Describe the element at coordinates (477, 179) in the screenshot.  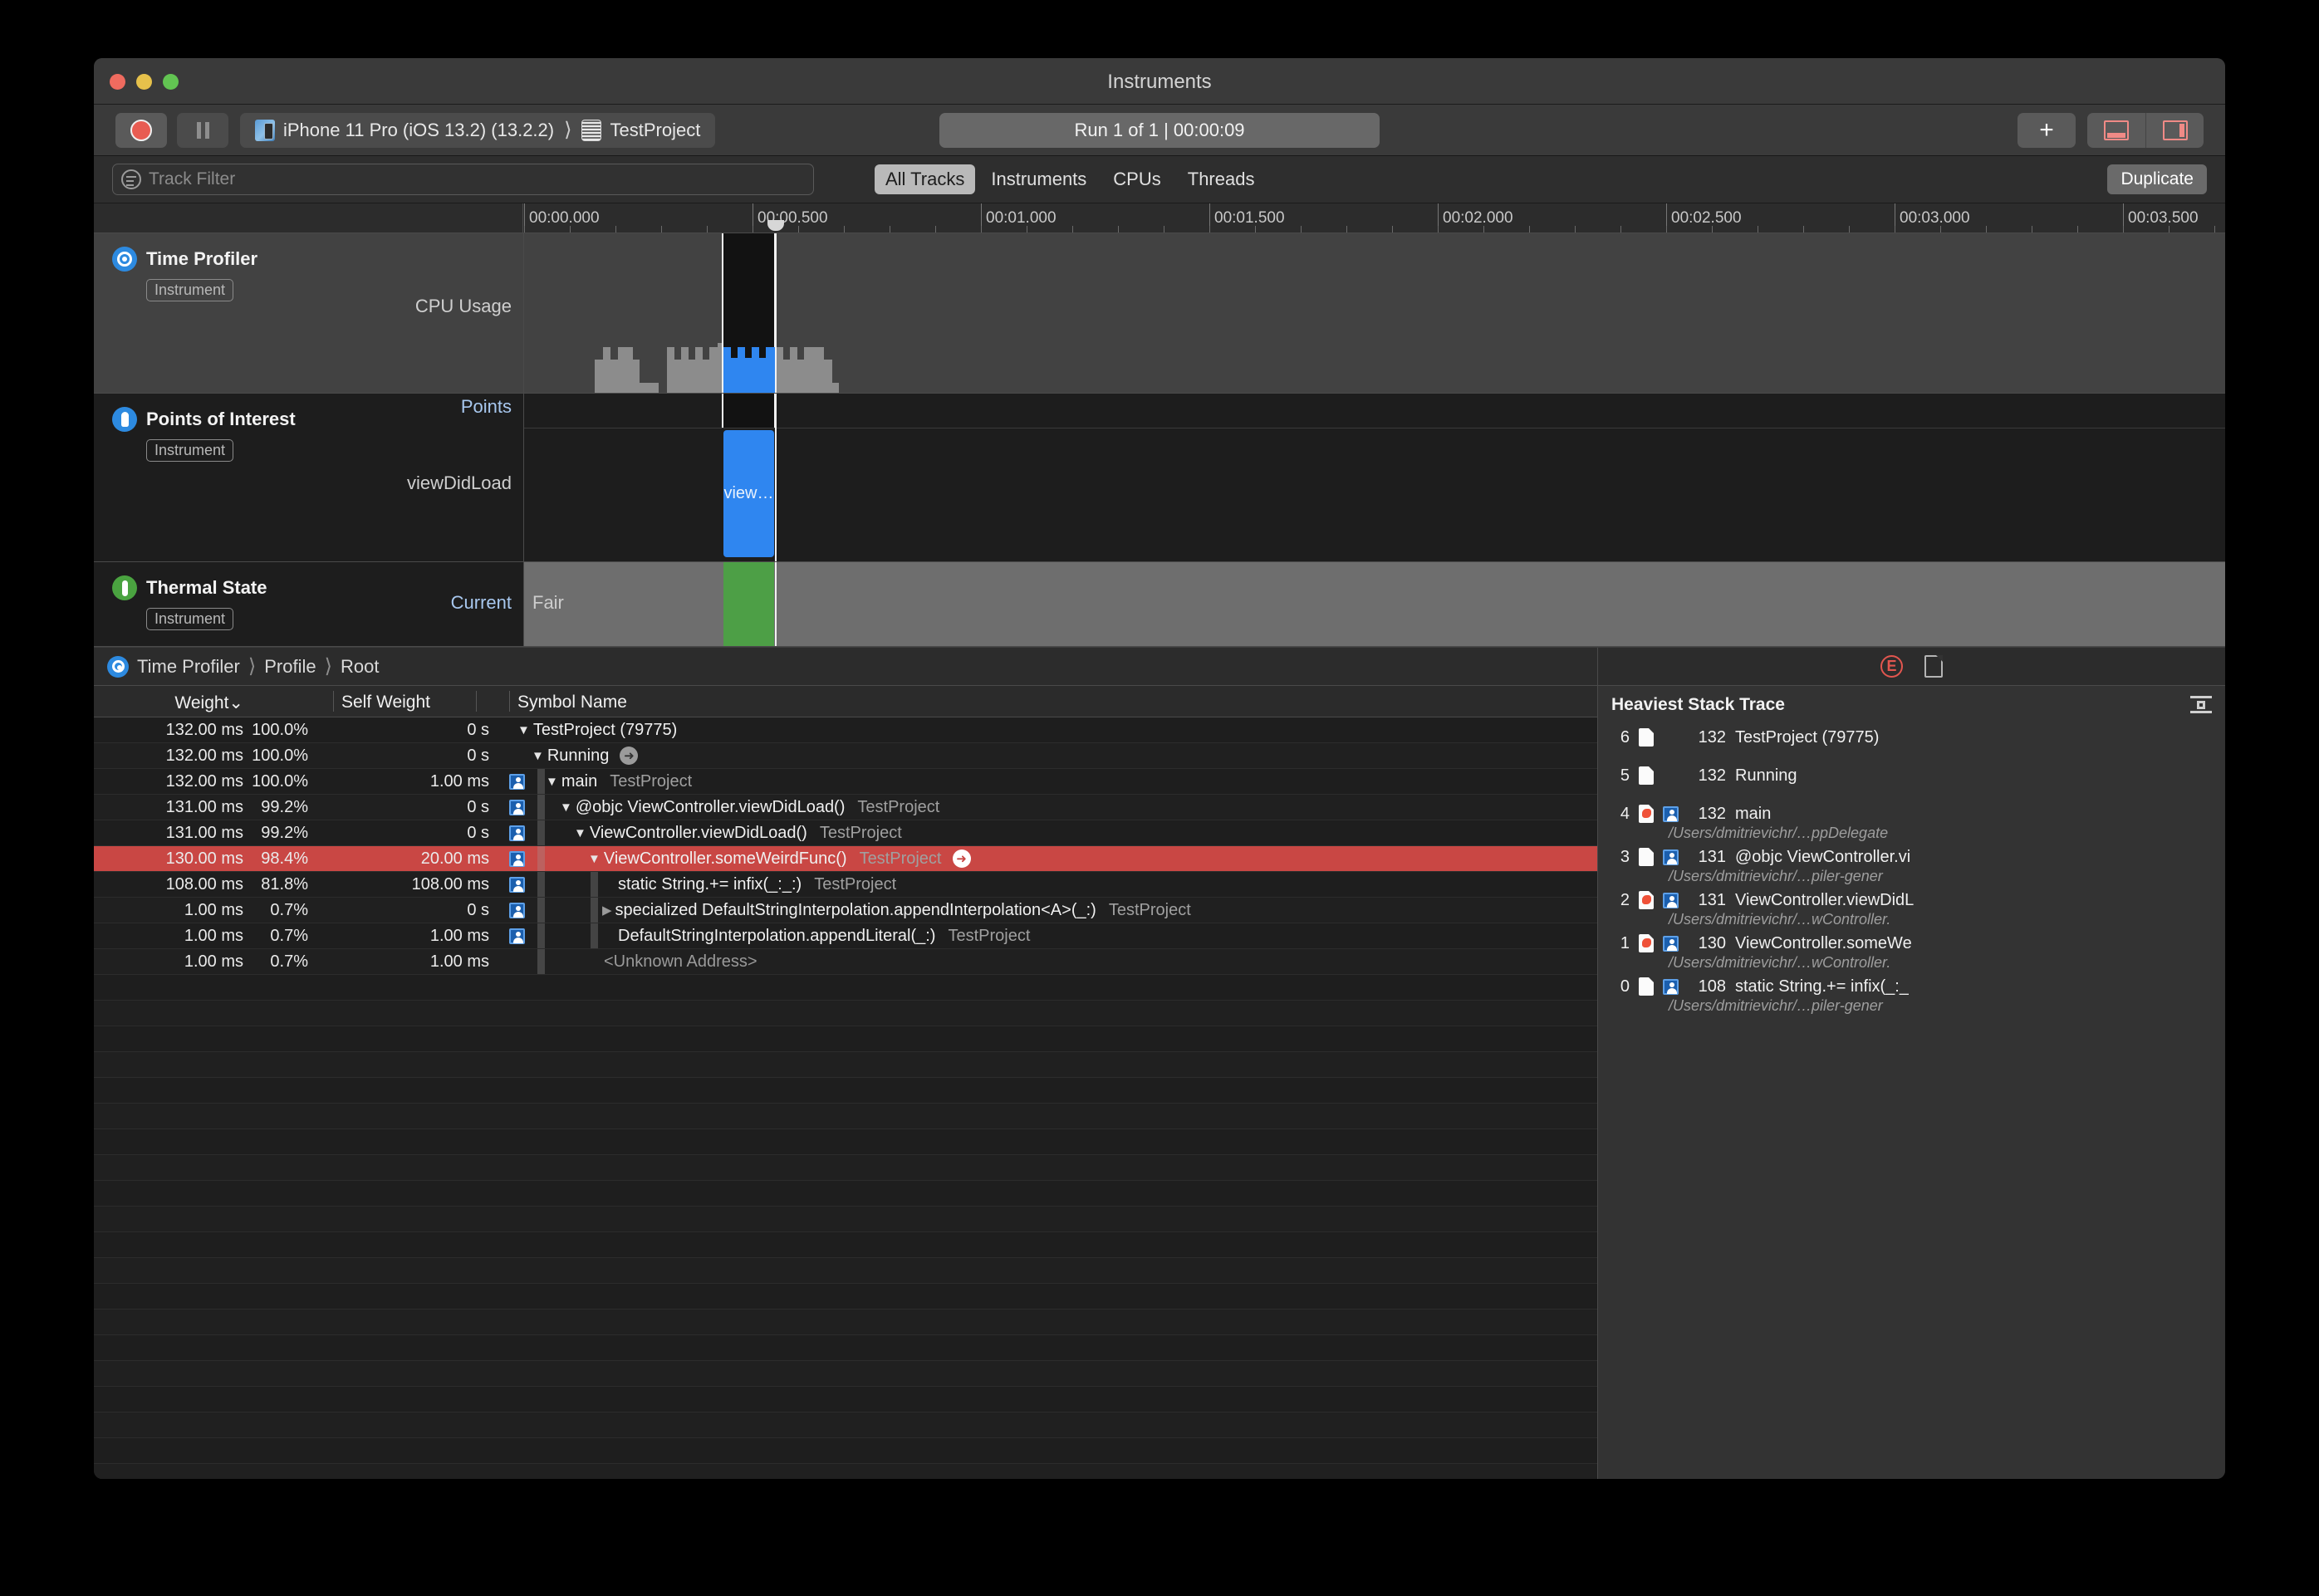
I see `track-filter-input` at that location.